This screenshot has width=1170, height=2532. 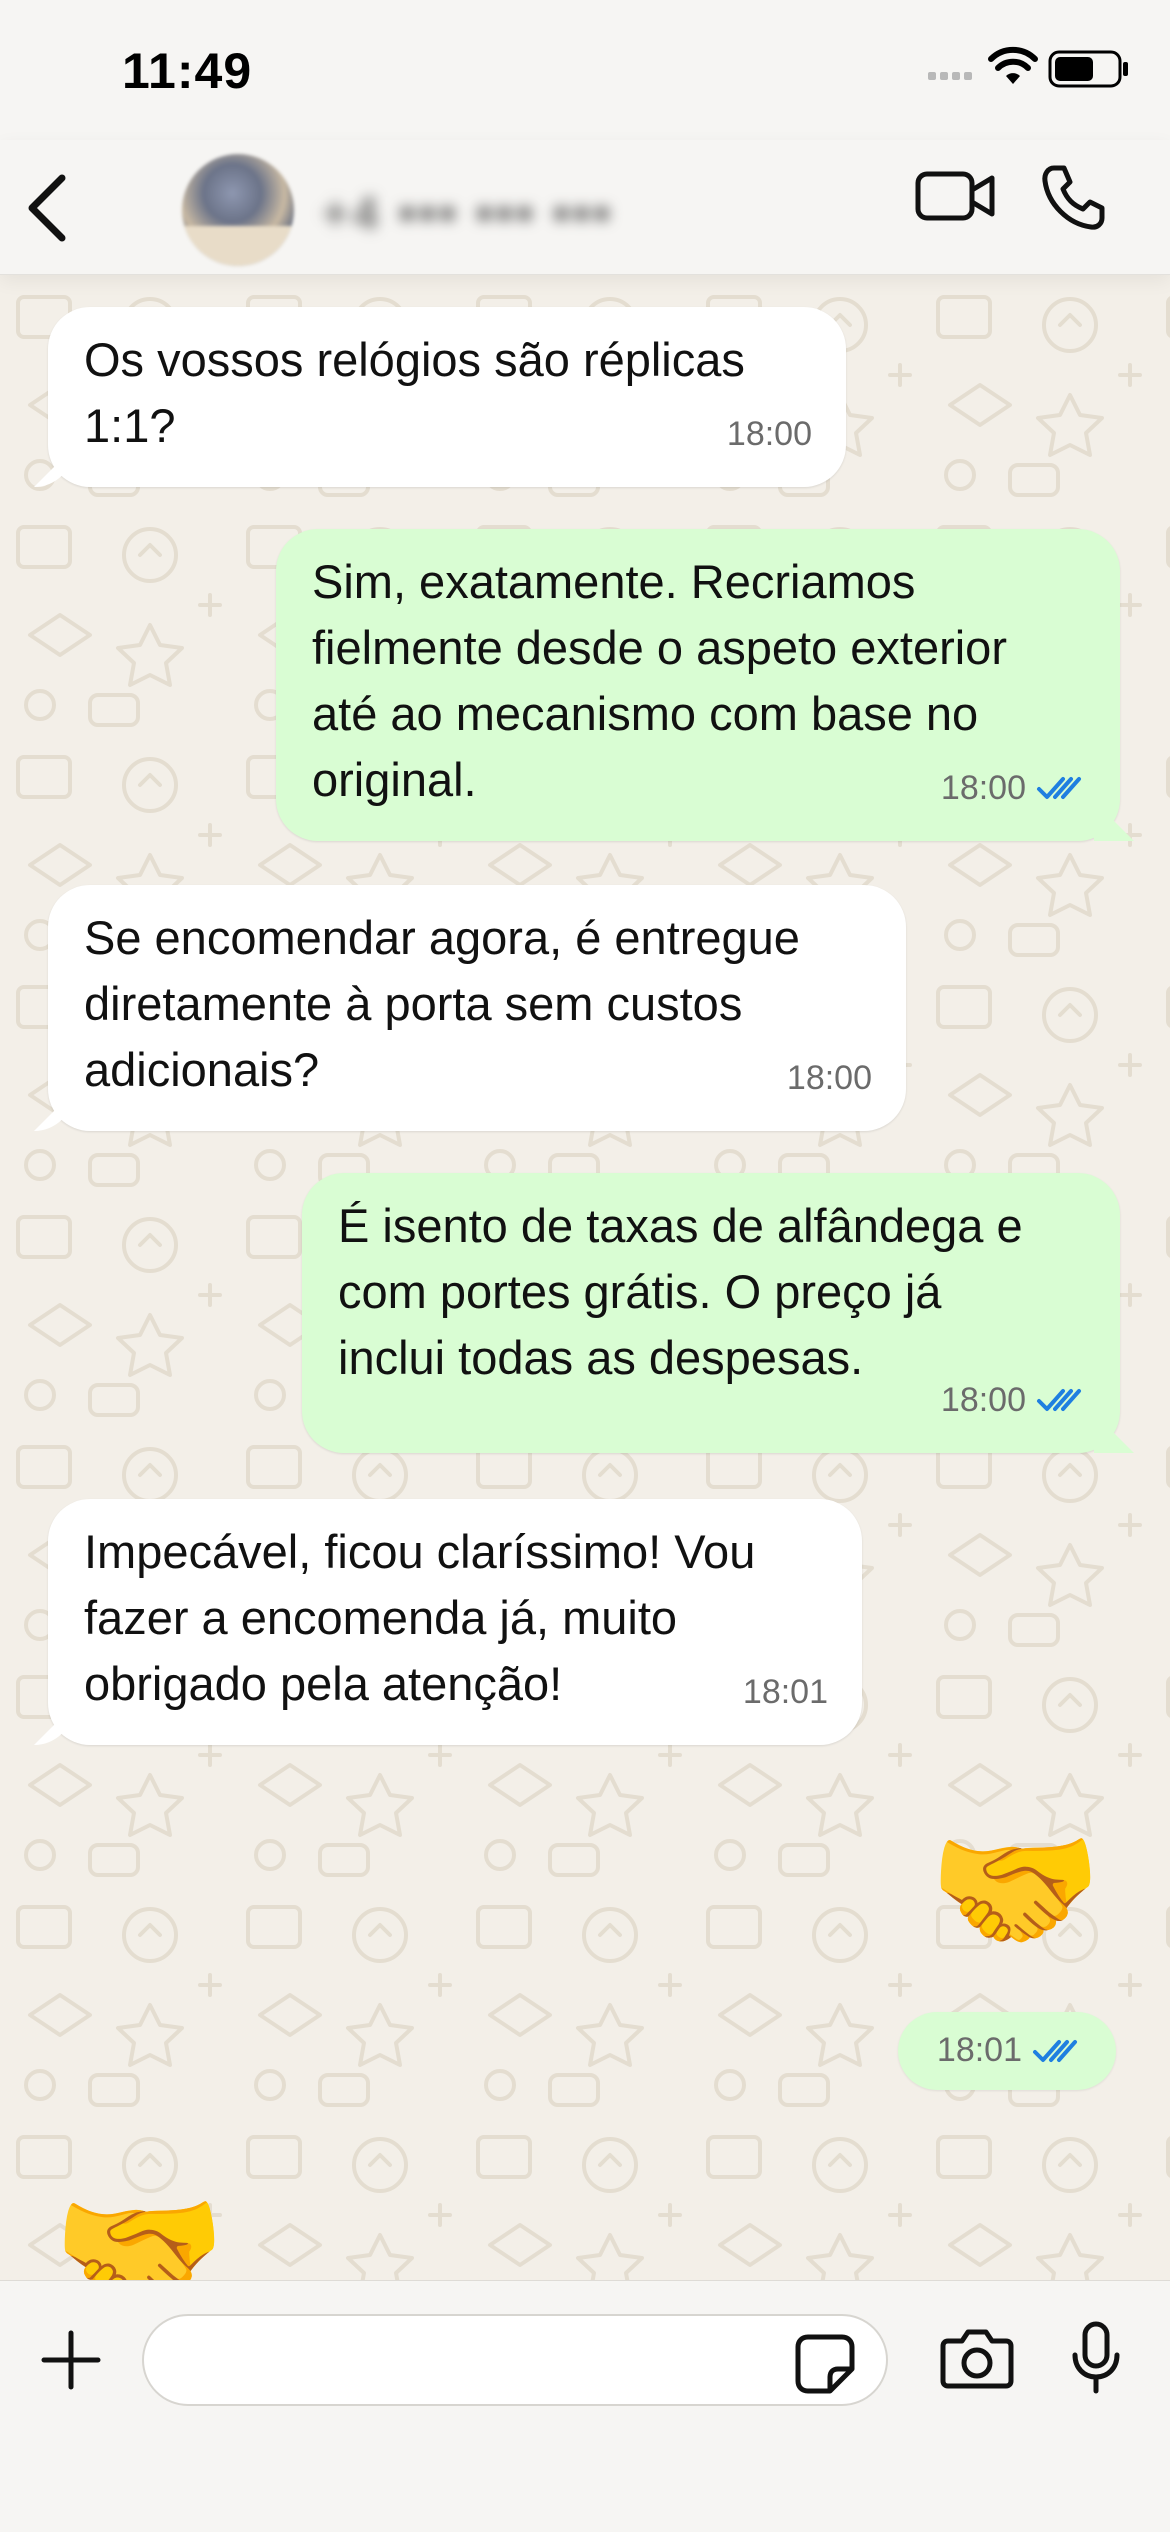 What do you see at coordinates (1088, 69) in the screenshot?
I see `battery-icon` at bounding box center [1088, 69].